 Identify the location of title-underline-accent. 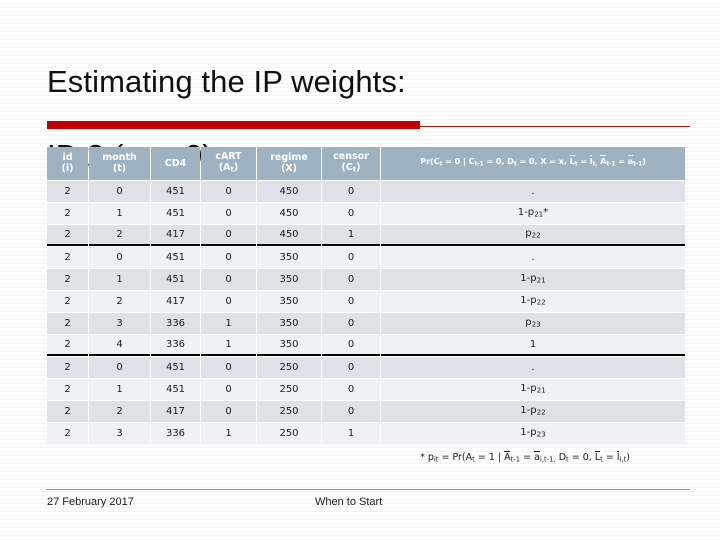
(233, 125).